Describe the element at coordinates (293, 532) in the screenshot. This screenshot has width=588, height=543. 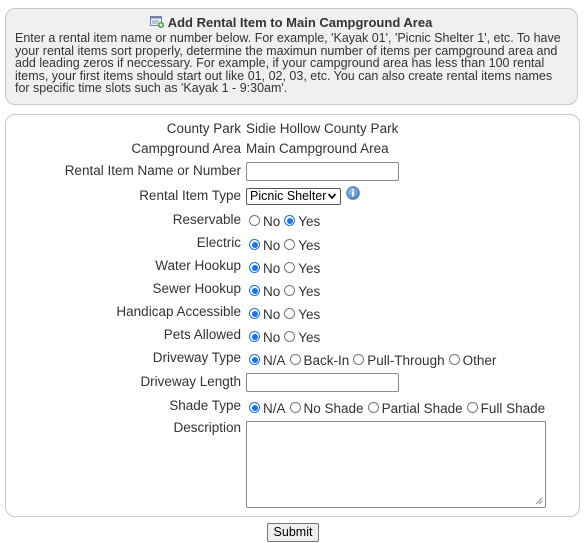
I see `submit-button: Submit` at that location.